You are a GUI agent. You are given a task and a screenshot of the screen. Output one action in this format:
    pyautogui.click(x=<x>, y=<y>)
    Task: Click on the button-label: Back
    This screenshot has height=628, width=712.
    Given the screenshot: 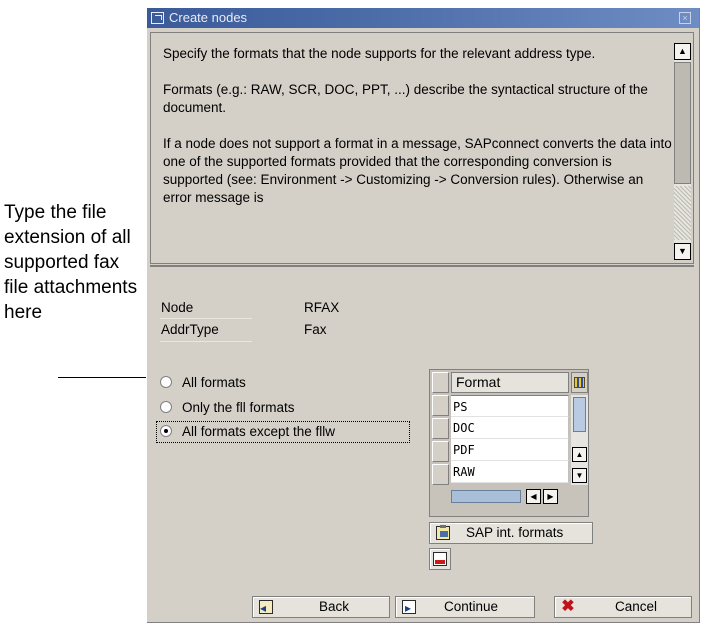 What is the action you would take?
    pyautogui.click(x=334, y=606)
    